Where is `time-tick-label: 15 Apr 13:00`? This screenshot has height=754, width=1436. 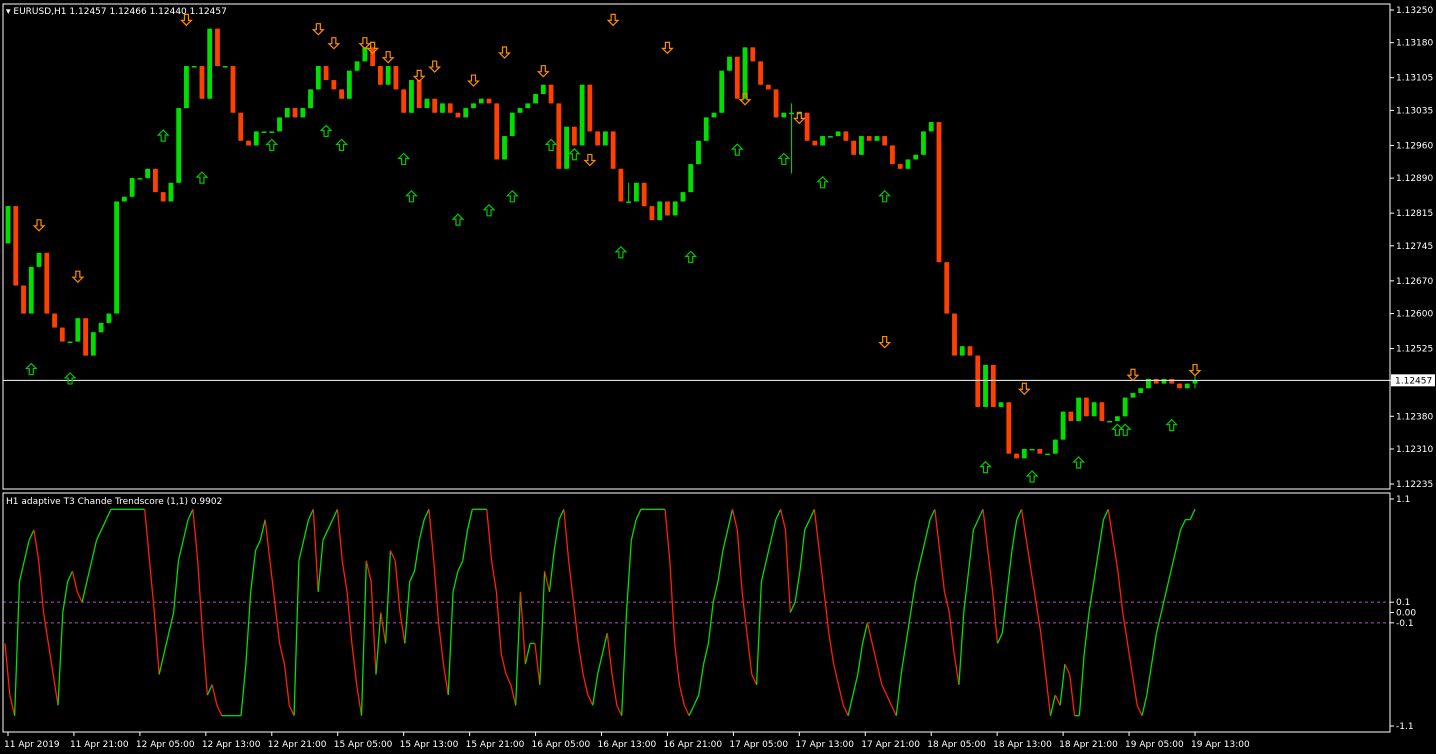 time-tick-label: 15 Apr 13:00 is located at coordinates (429, 745).